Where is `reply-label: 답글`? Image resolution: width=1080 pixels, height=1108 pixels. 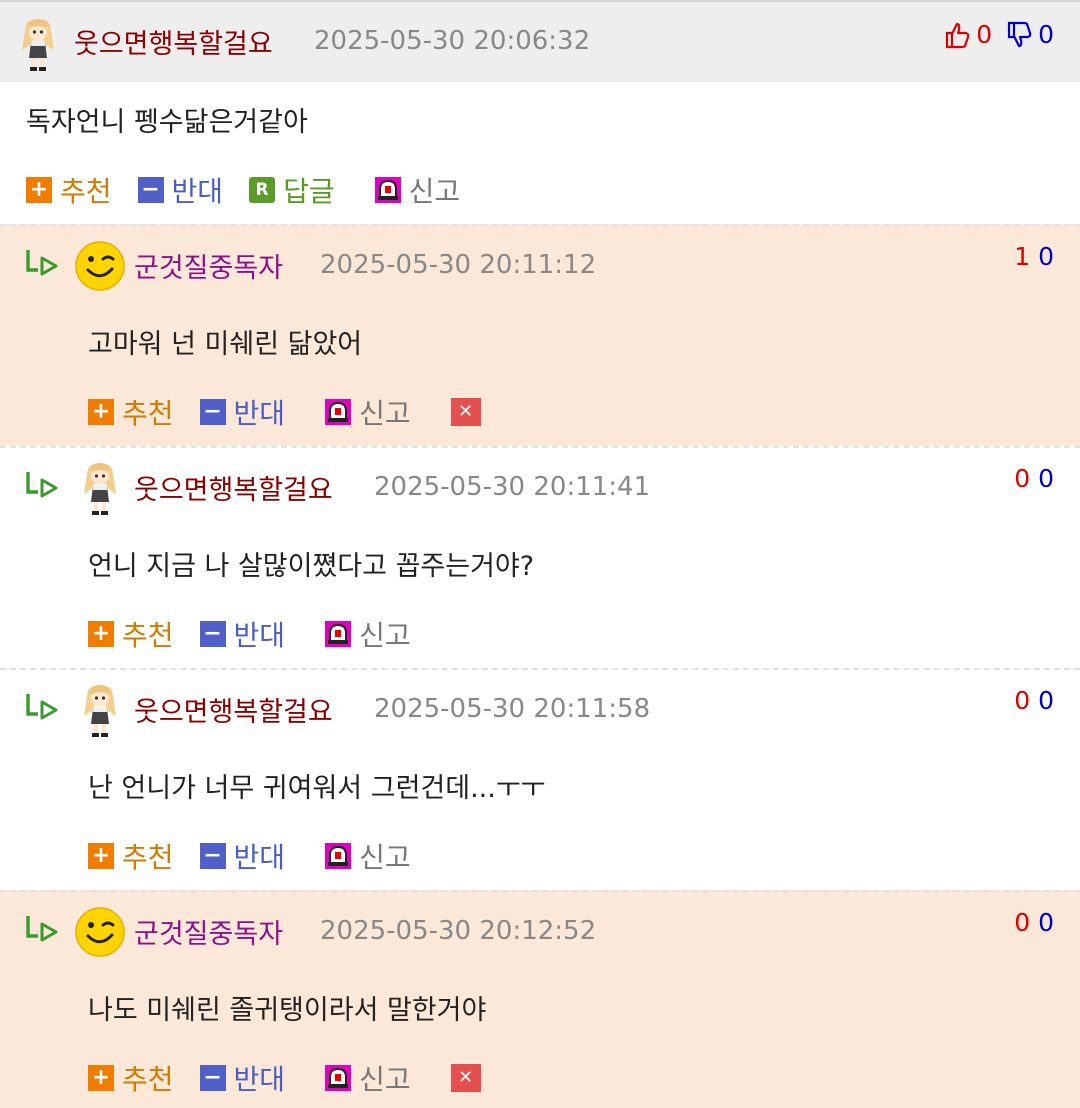
reply-label: 답글 is located at coordinates (309, 191).